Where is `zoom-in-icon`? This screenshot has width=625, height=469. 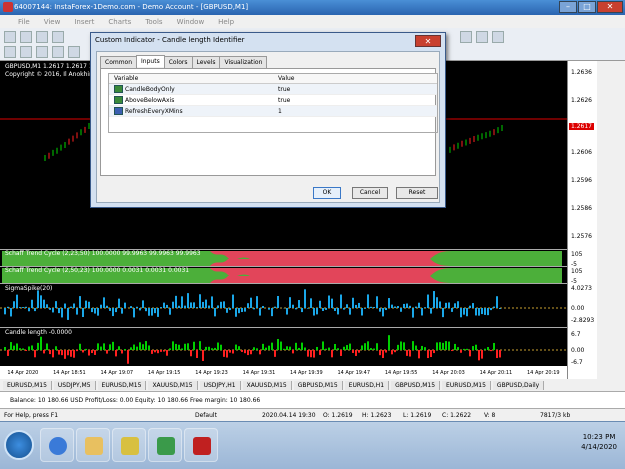 zoom-in-icon is located at coordinates (466, 37).